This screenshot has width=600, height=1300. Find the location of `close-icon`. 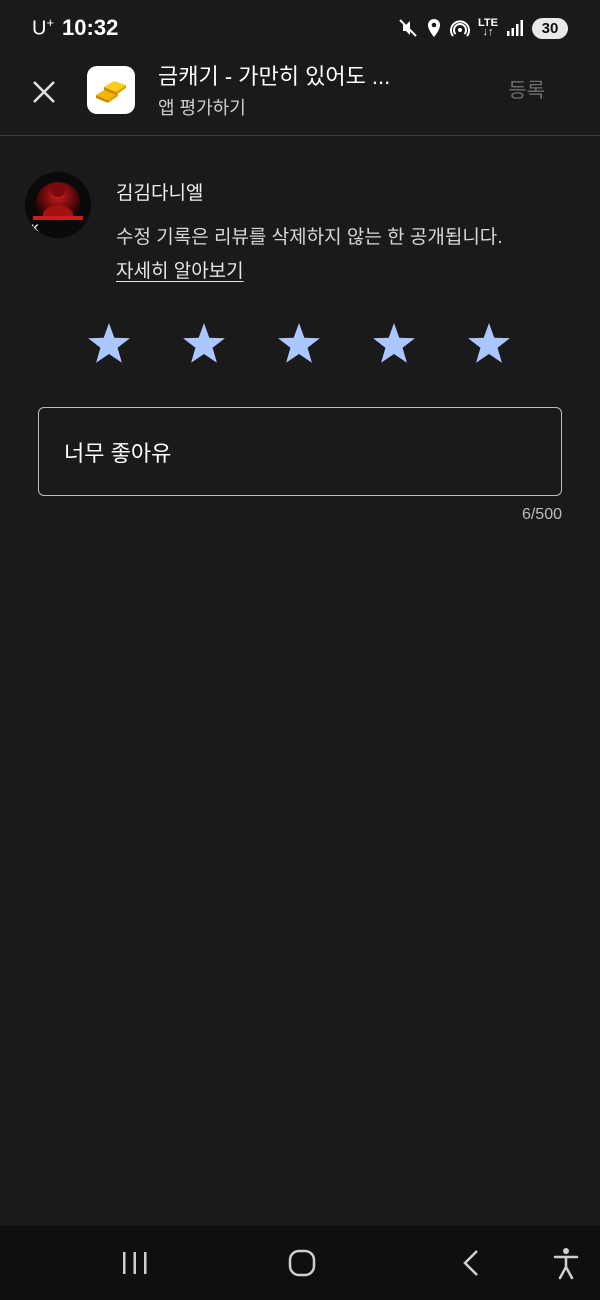

close-icon is located at coordinates (44, 92).